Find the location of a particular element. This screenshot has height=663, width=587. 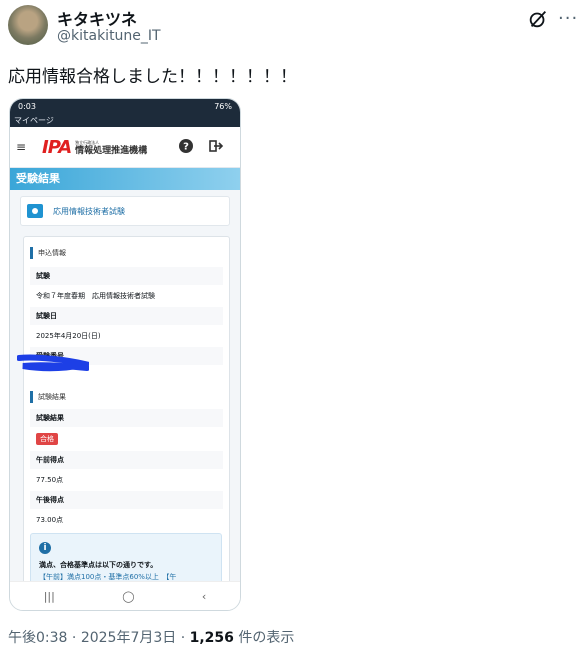

app-header: ≡ IPA 独立行政法人 情報処理推進機構 ? is located at coordinates (125, 147).